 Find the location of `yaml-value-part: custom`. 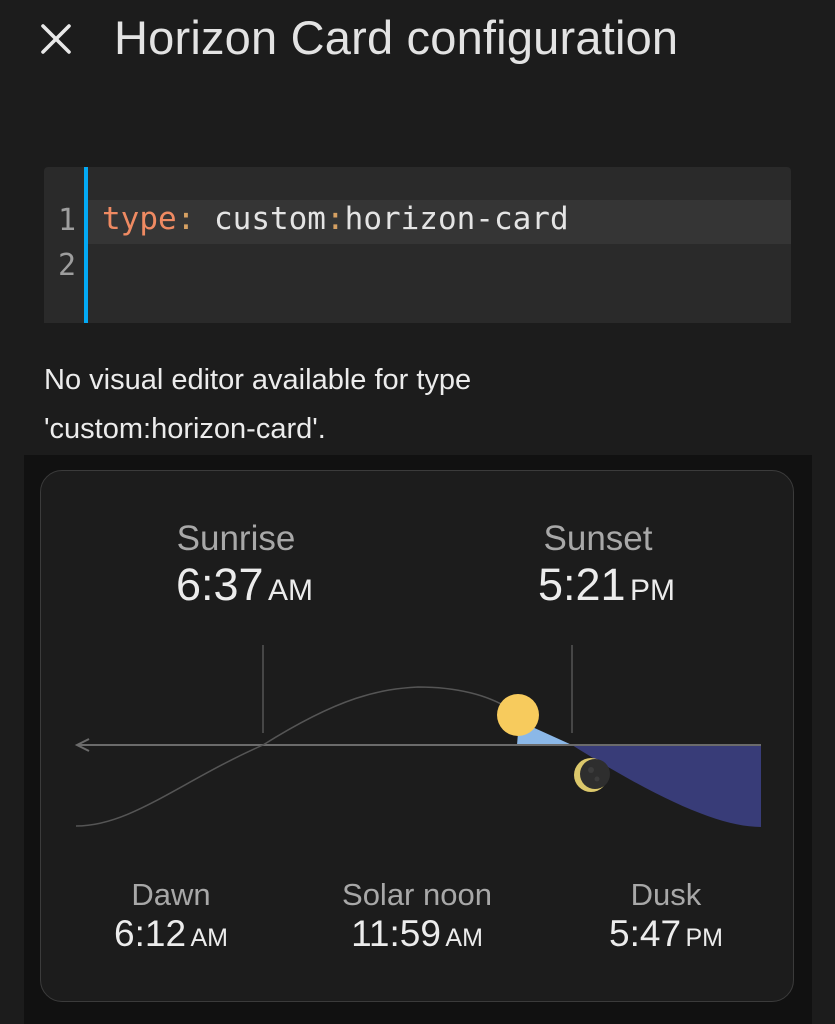

yaml-value-part: custom is located at coordinates (260, 219).